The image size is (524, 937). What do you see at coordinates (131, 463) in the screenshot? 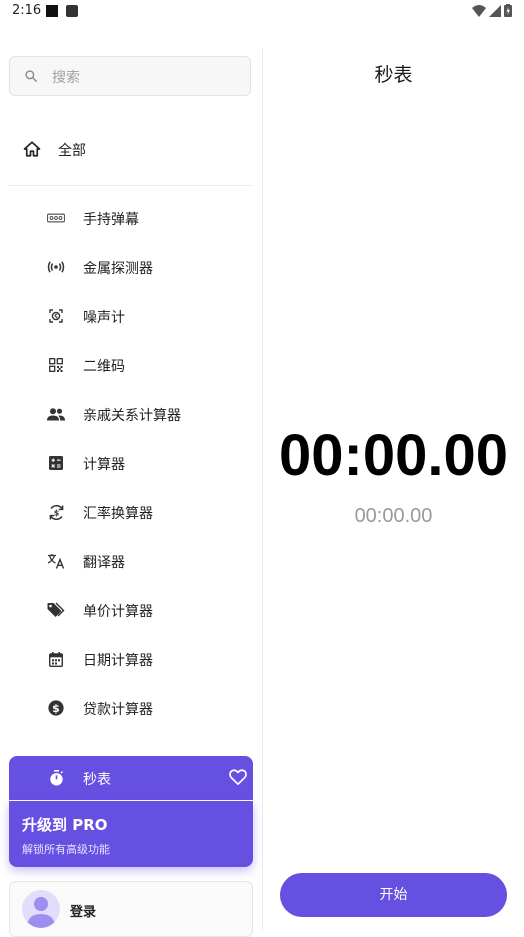
I see `sidebar-item-calculator: 计算器` at bounding box center [131, 463].